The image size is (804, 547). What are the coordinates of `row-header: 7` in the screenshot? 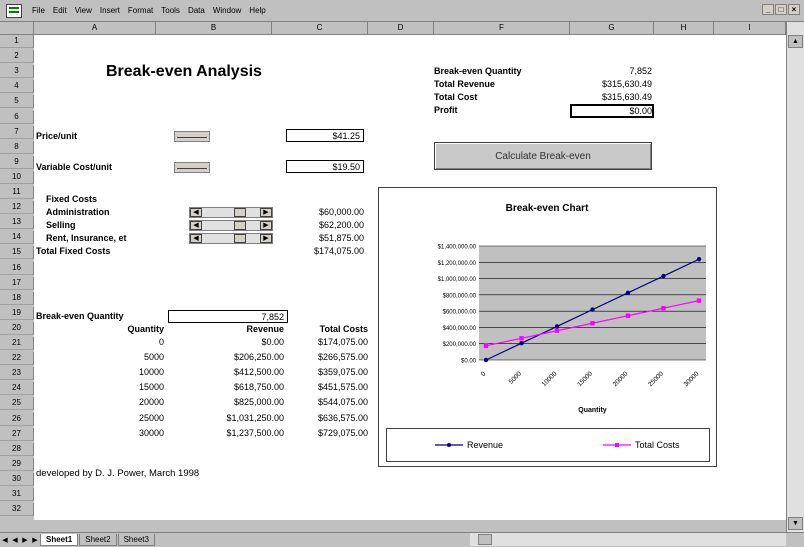 It's located at (17, 132).